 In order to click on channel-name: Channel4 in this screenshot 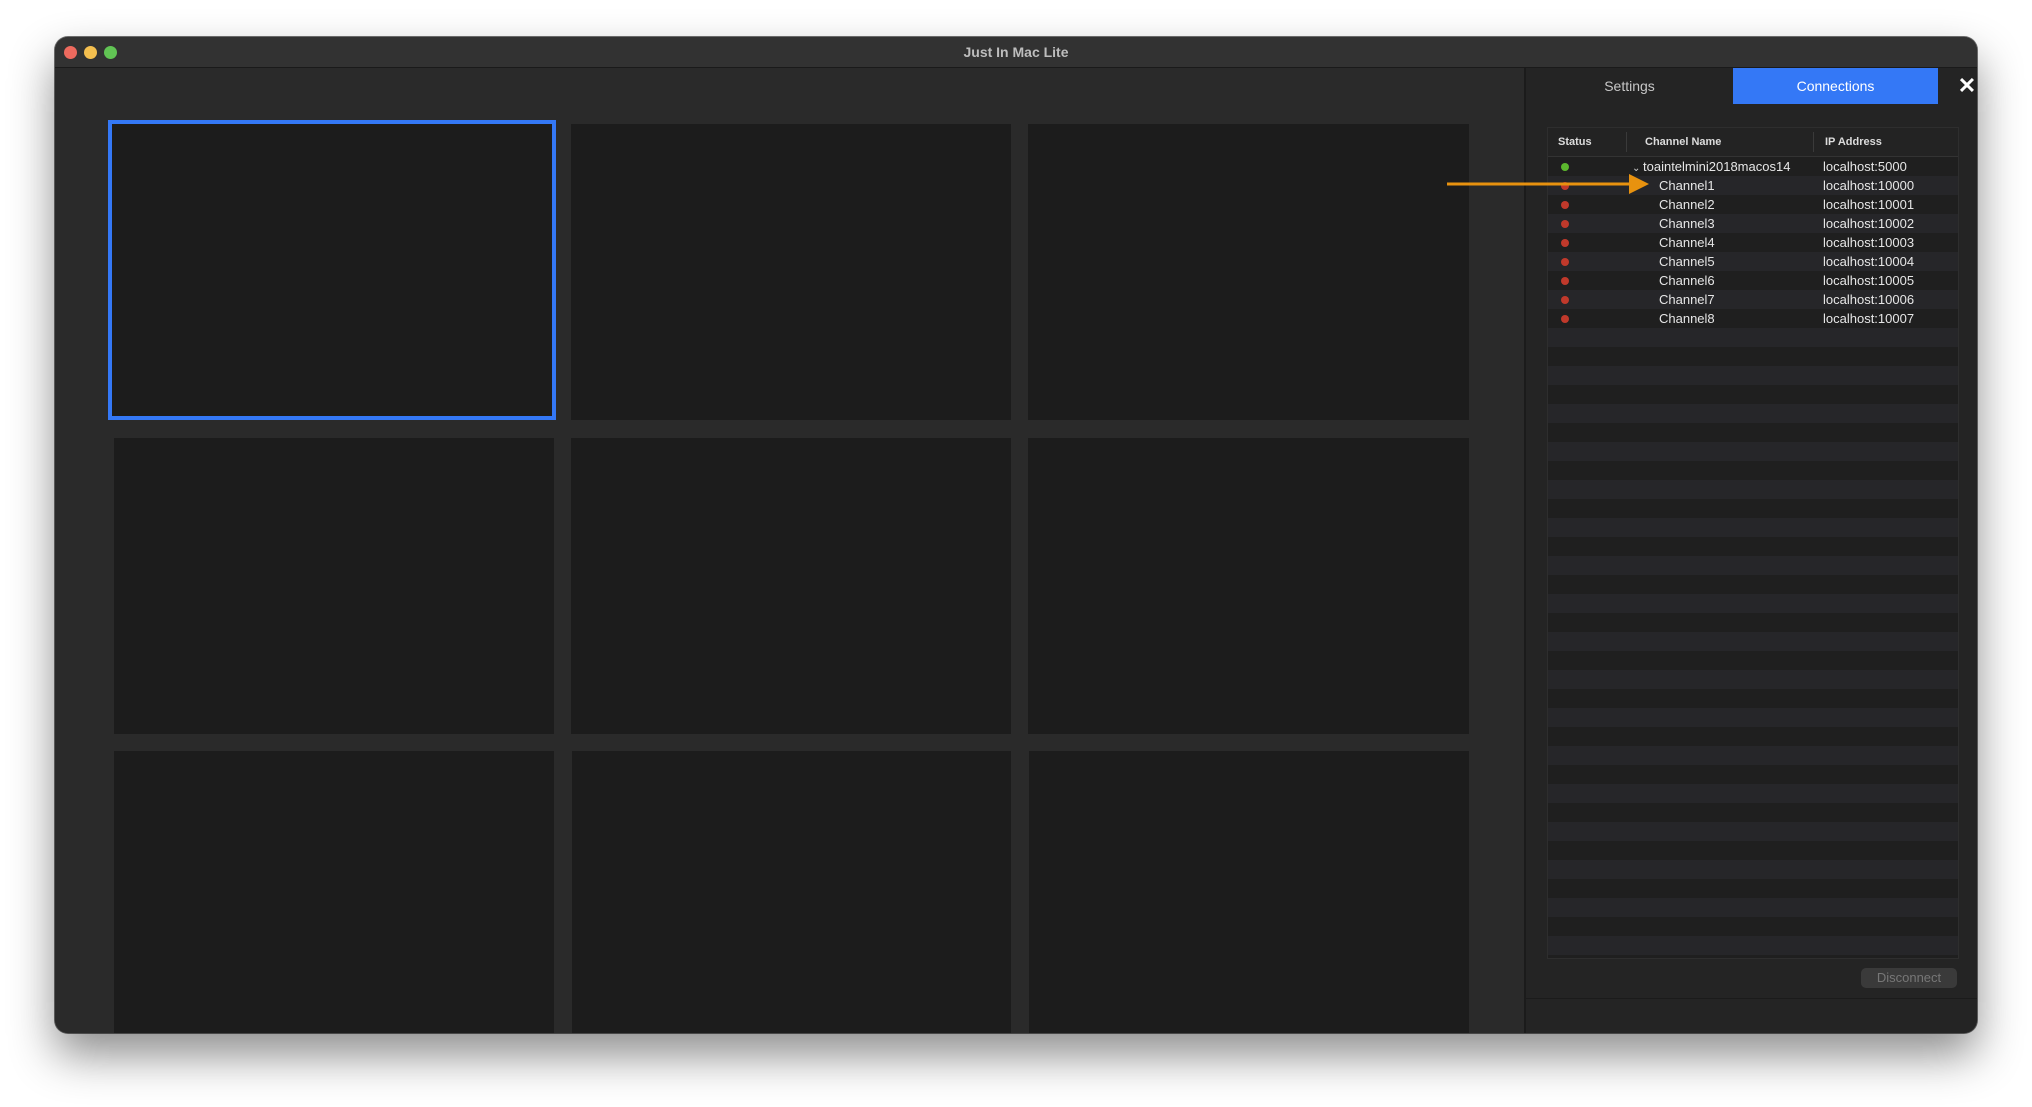, I will do `click(1687, 242)`.